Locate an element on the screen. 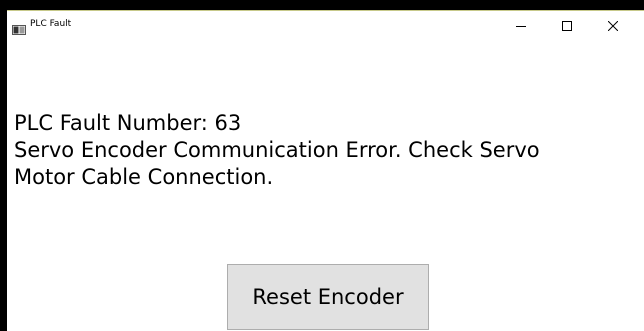 Image resolution: width=644 pixels, height=331 pixels. app-icon is located at coordinates (19, 27).